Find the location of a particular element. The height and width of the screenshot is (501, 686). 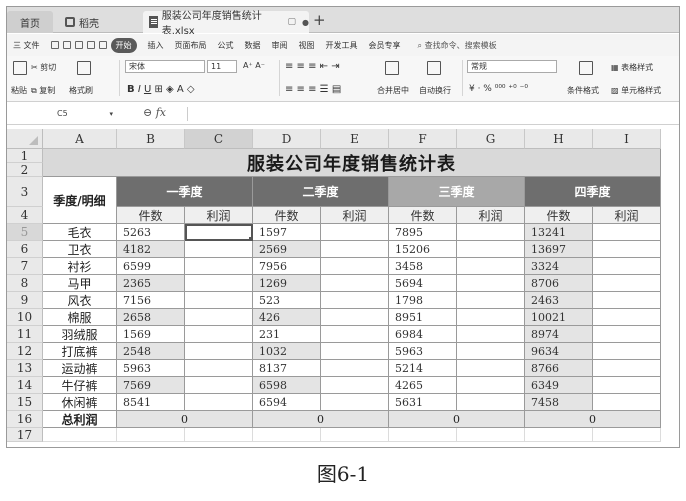

count-cell: 6598 is located at coordinates (287, 385).